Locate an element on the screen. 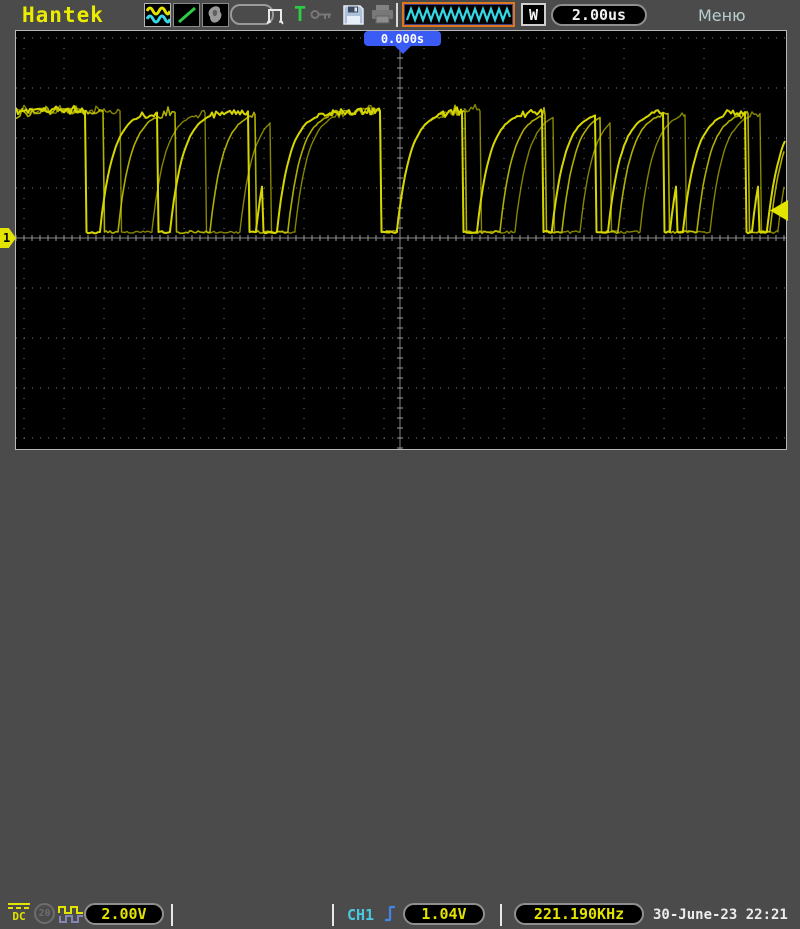 This screenshot has width=800, height=929. channel1-ground-marker: 1 is located at coordinates (8, 238).